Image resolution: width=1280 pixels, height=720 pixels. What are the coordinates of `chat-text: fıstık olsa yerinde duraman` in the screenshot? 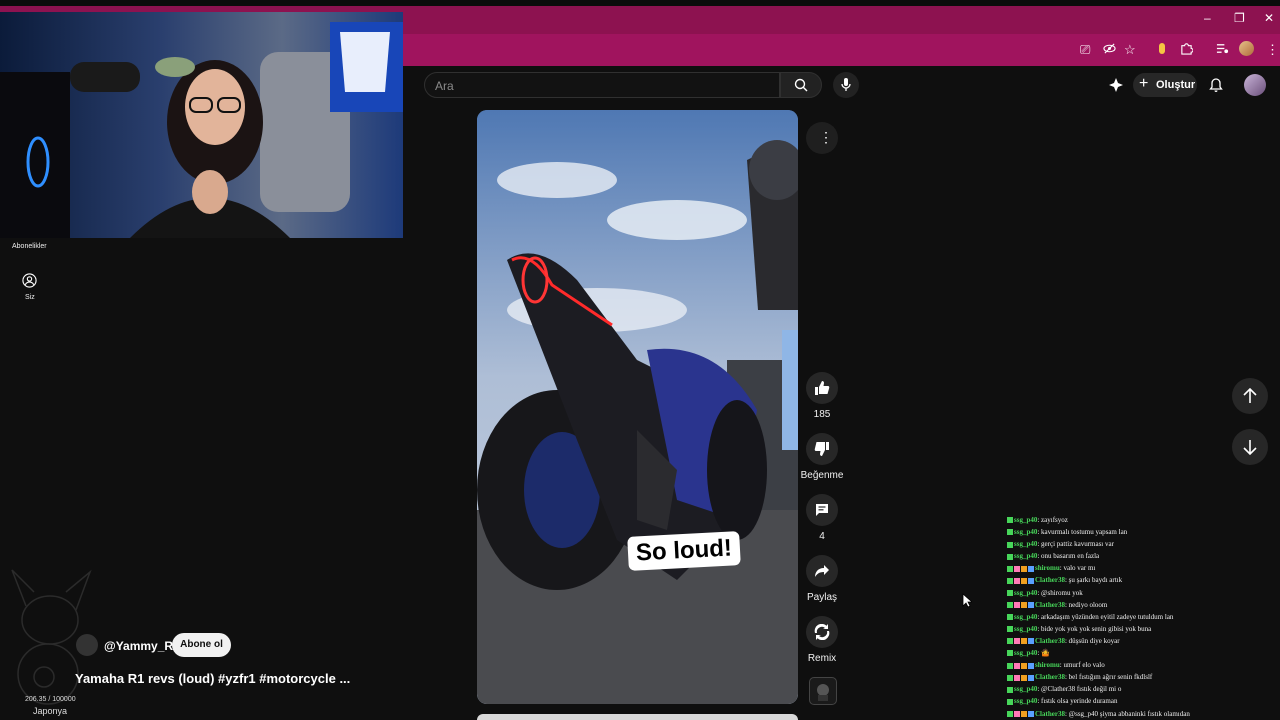 It's located at (1079, 701).